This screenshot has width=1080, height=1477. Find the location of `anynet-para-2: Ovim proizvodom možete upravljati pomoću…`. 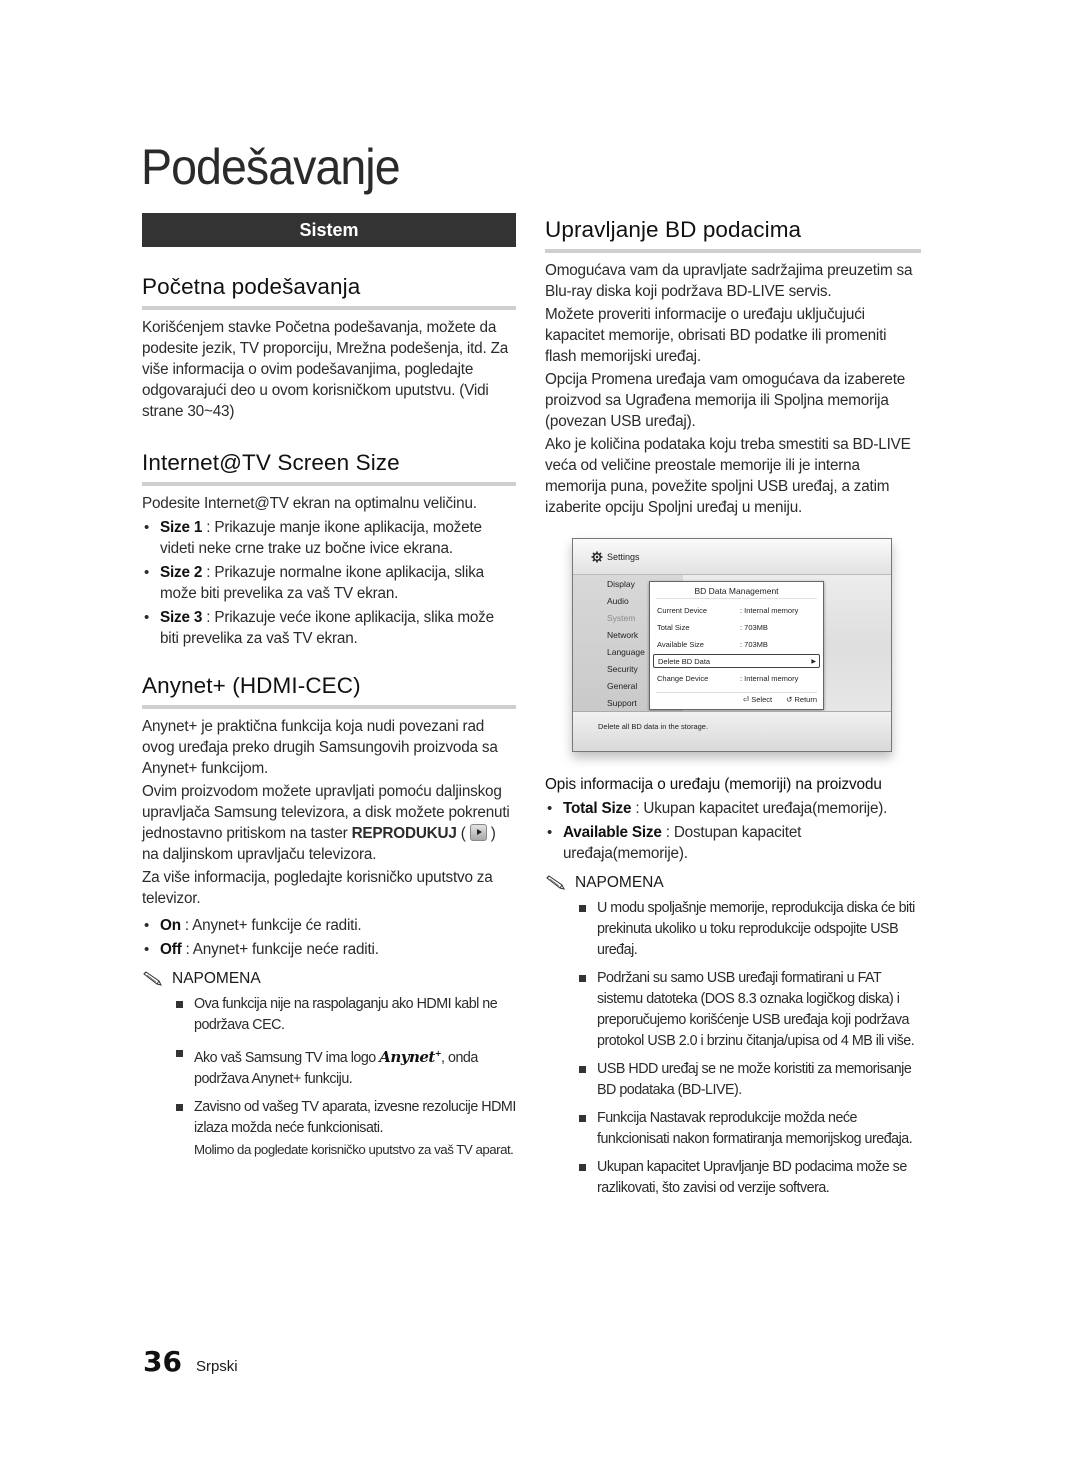

anynet-para-2: Ovim proizvodom možete upravljati pomoću… is located at coordinates (329, 823).